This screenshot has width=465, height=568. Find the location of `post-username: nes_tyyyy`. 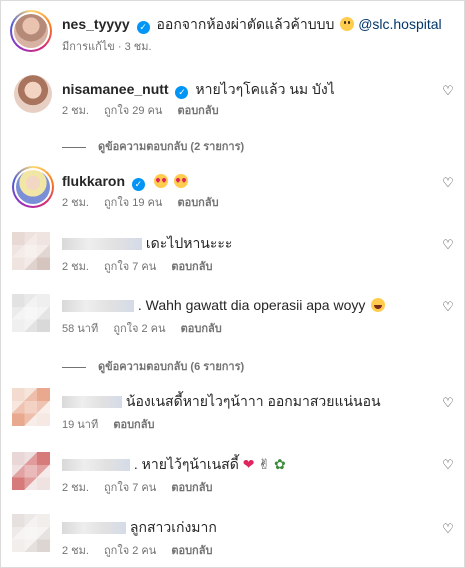

post-username: nes_tyyyy is located at coordinates (96, 24).